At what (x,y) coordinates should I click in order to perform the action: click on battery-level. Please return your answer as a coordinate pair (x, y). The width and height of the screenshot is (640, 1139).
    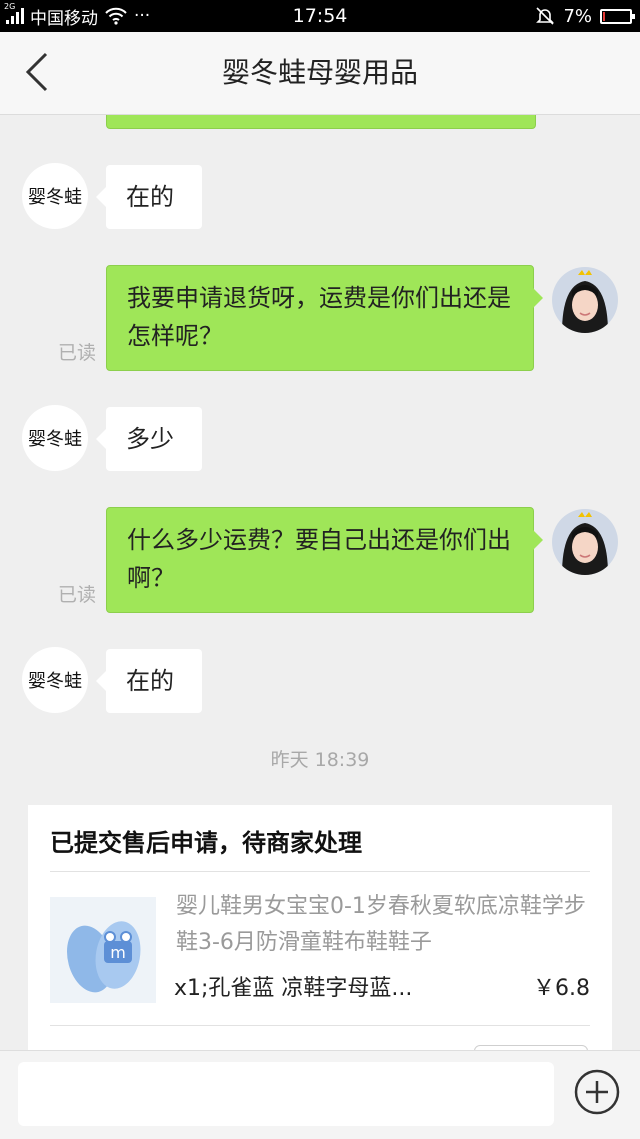
    Looking at the image, I should click on (604, 16).